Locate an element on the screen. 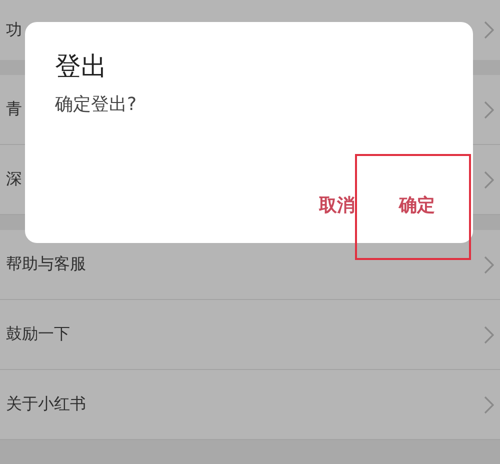 This screenshot has width=500, height=464. row-label: 鼓励一下 is located at coordinates (38, 334).